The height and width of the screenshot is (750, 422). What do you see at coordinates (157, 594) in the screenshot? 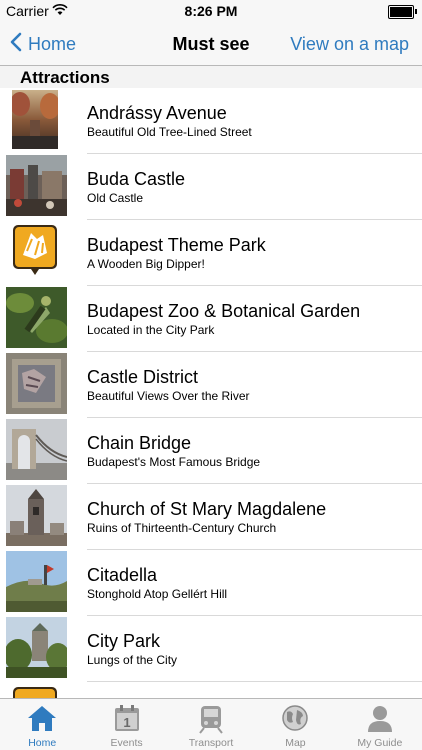
I see `item-subtitle: Stonghold Atop Gellért Hill` at bounding box center [157, 594].